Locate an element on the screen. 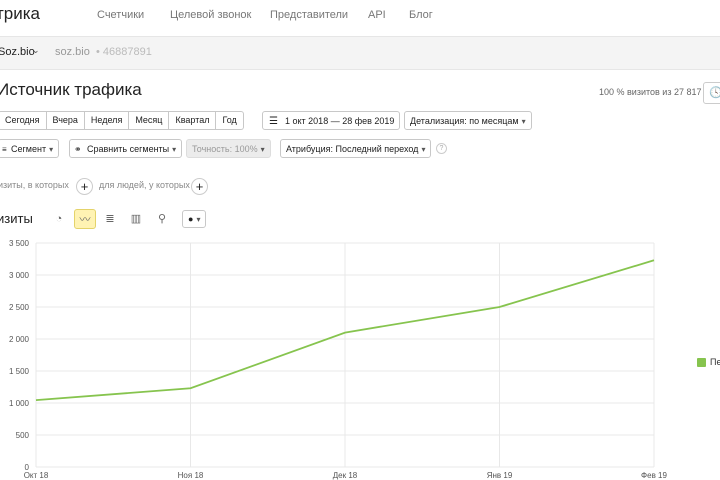 Image resolution: width=720 pixels, height=480 pixels. segment-dropdown: ≡ Сегмент ▾ is located at coordinates (30, 148).